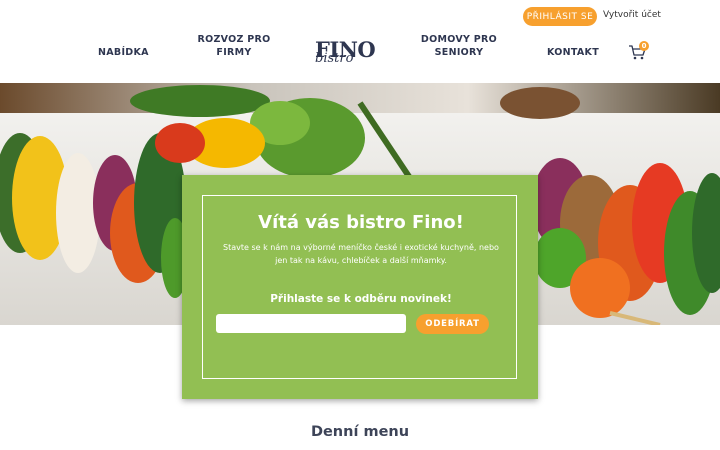 Image resolution: width=720 pixels, height=450 pixels. Describe the element at coordinates (234, 39) in the screenshot. I see `nav-item-rozvoz-line1: ROZVOZ PRO` at that location.